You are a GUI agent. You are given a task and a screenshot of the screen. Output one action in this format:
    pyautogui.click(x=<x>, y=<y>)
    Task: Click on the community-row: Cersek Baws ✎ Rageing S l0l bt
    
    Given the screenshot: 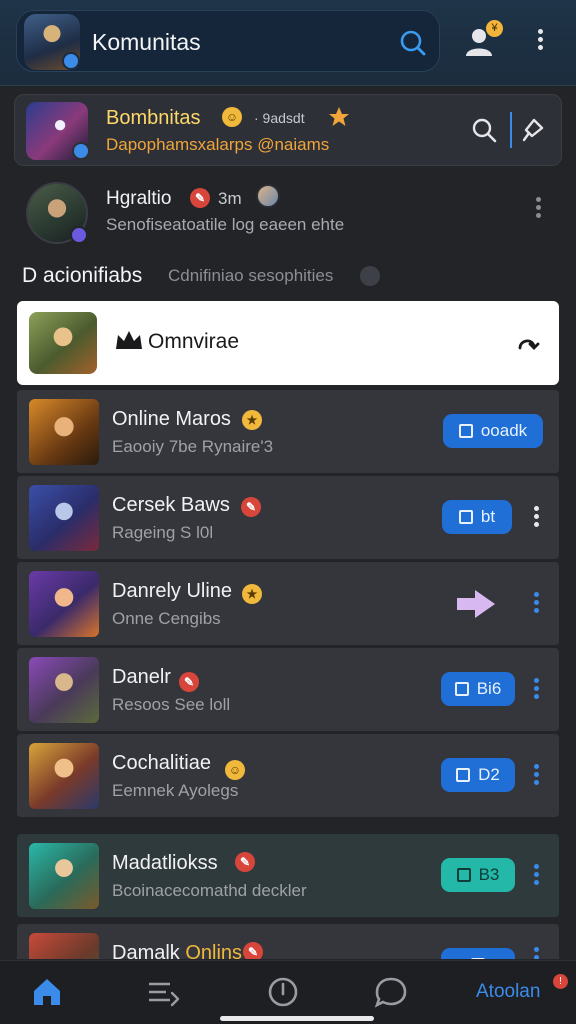 What is the action you would take?
    pyautogui.click(x=288, y=518)
    